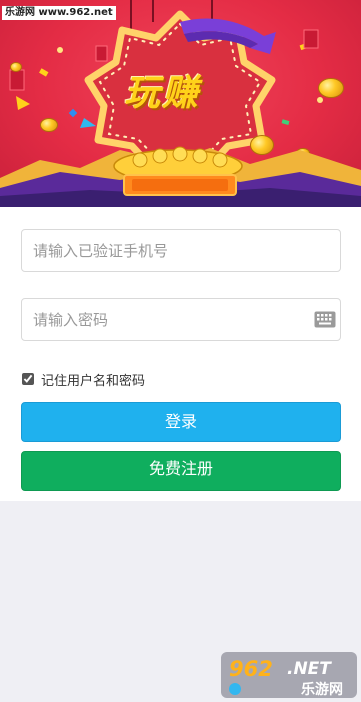 This screenshot has height=702, width=361. I want to click on banner-ground-decoration, so click(180, 176).